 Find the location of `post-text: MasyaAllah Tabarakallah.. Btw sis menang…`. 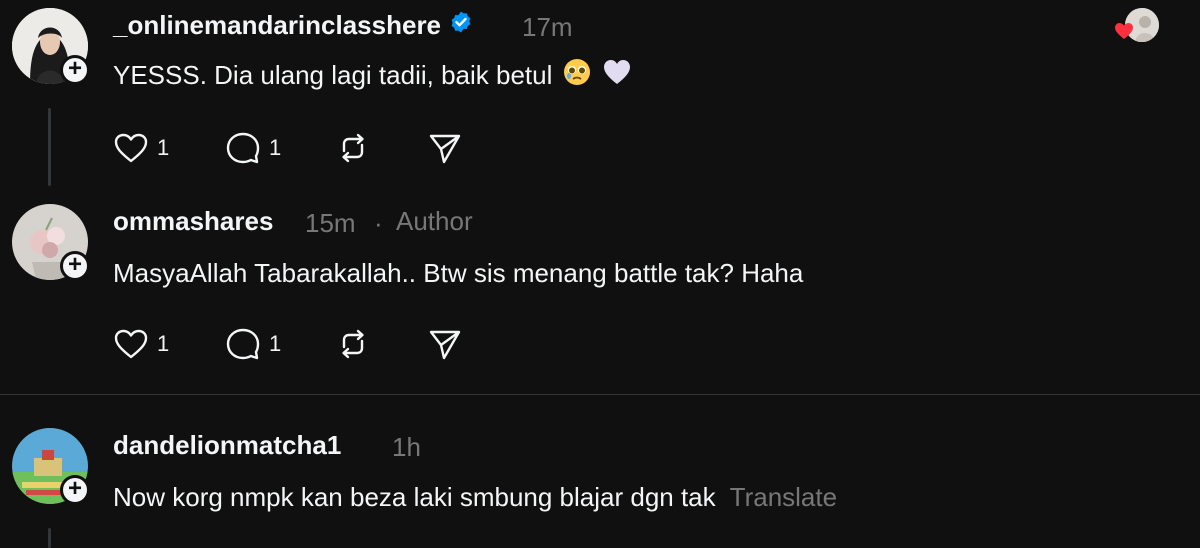

post-text: MasyaAllah Tabarakallah.. Btw sis menang… is located at coordinates (458, 273).